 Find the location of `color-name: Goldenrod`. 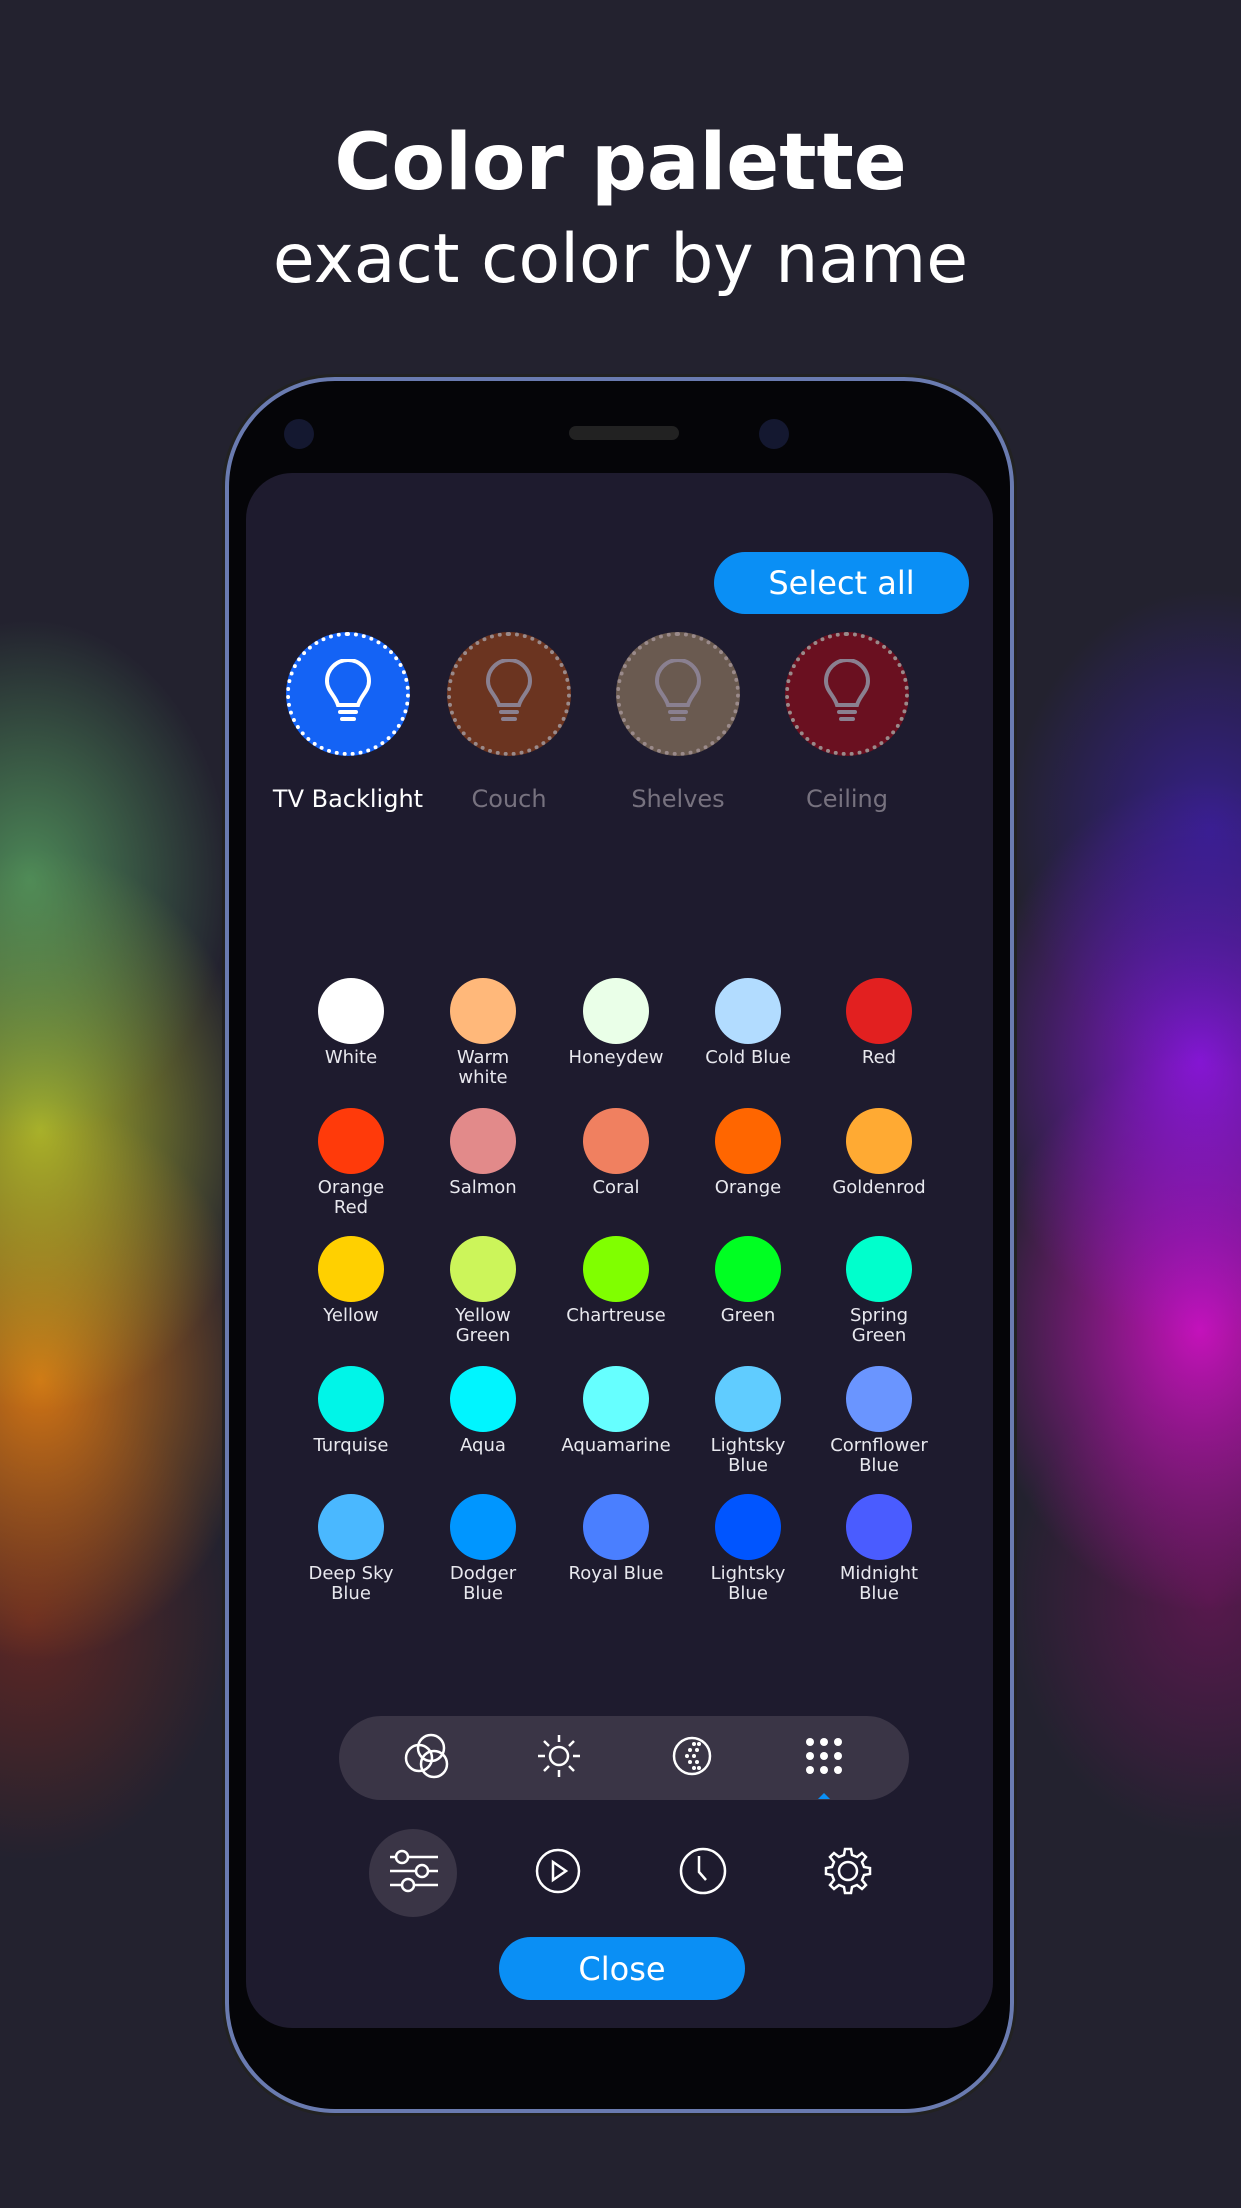

color-name: Goldenrod is located at coordinates (879, 1187).